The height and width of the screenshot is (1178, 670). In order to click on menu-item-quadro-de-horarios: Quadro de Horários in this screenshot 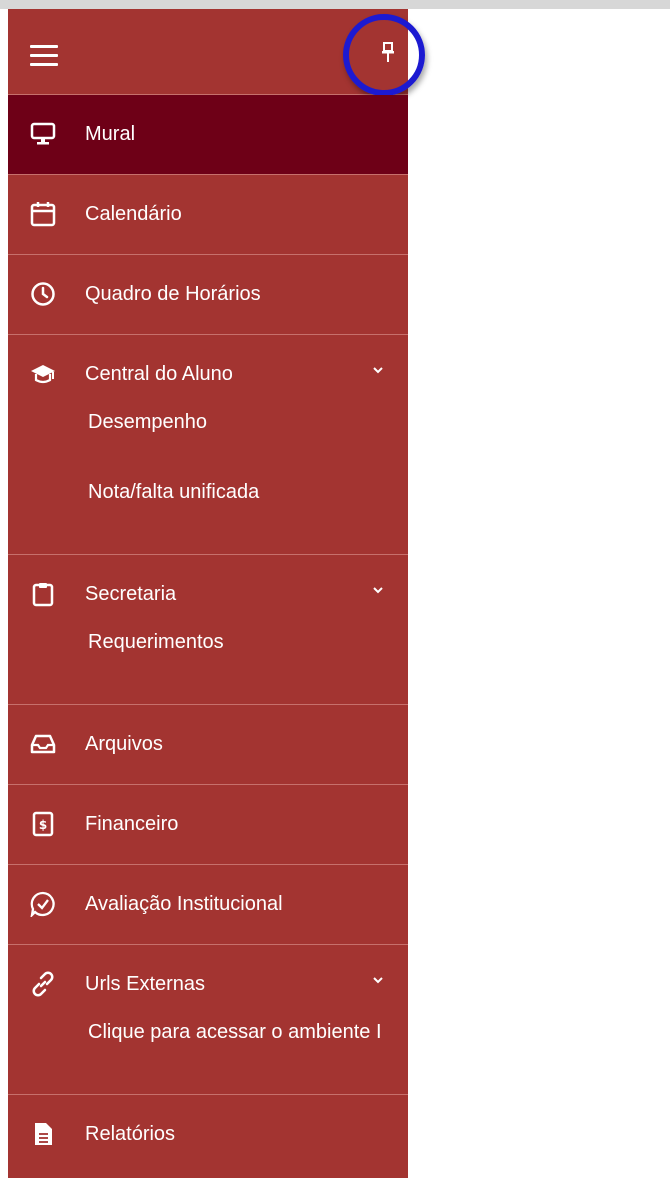, I will do `click(208, 295)`.